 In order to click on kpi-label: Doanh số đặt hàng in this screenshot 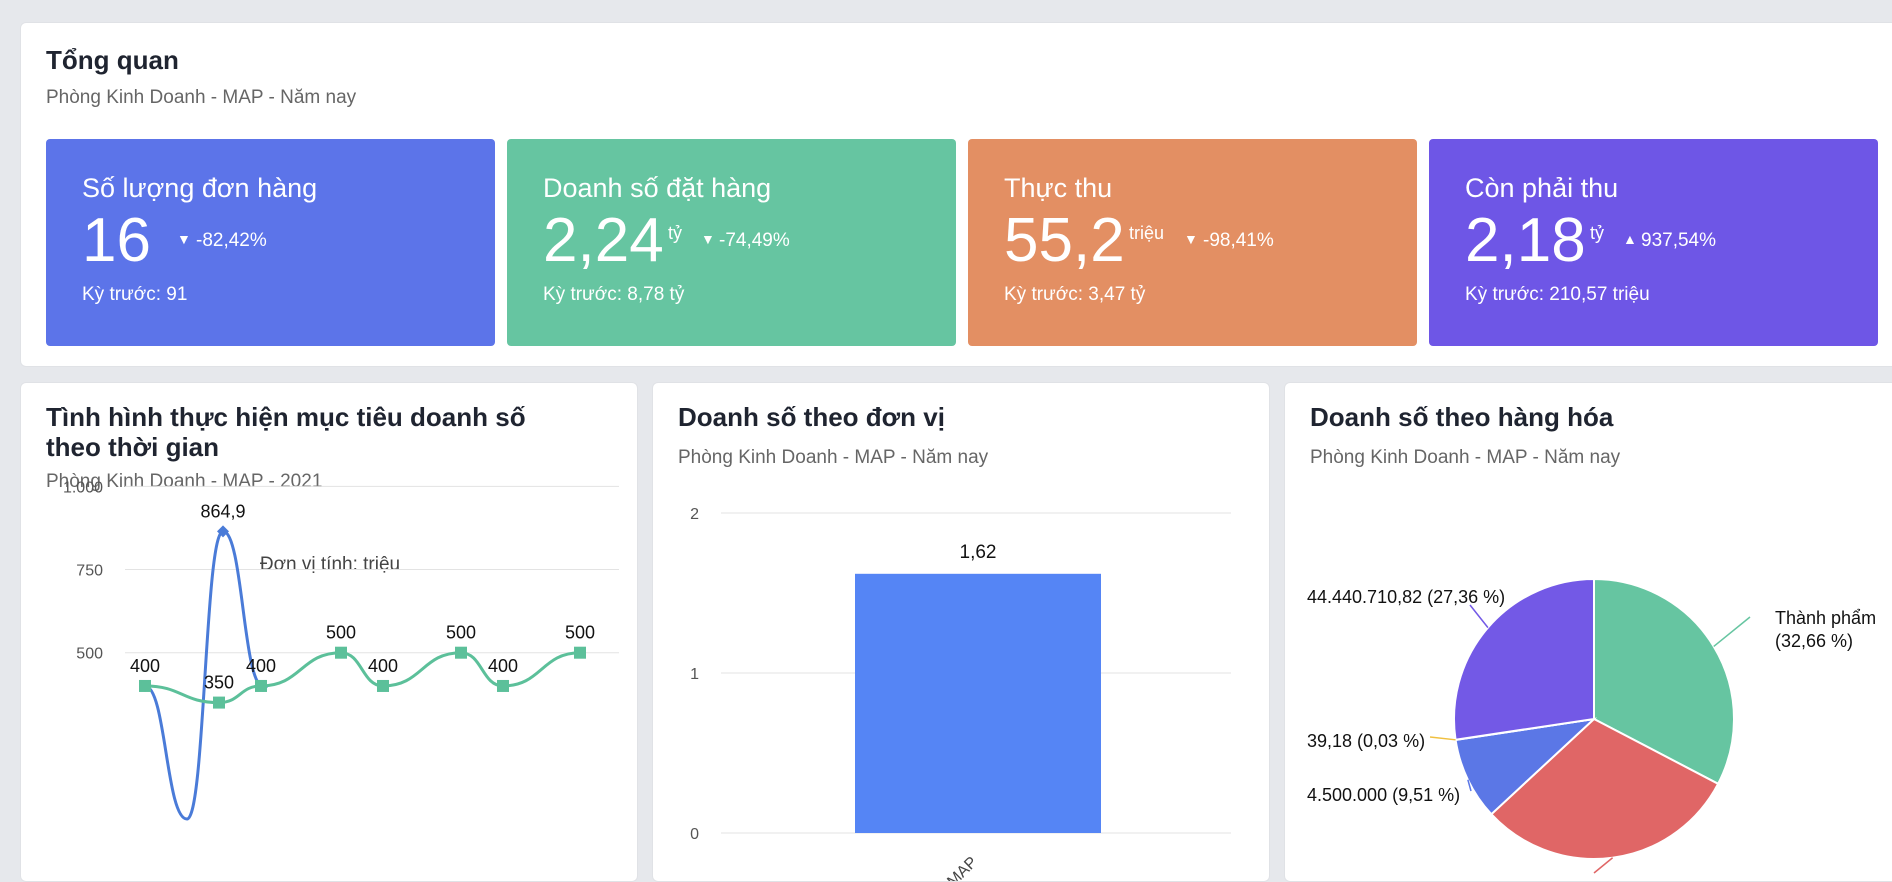, I will do `click(657, 188)`.